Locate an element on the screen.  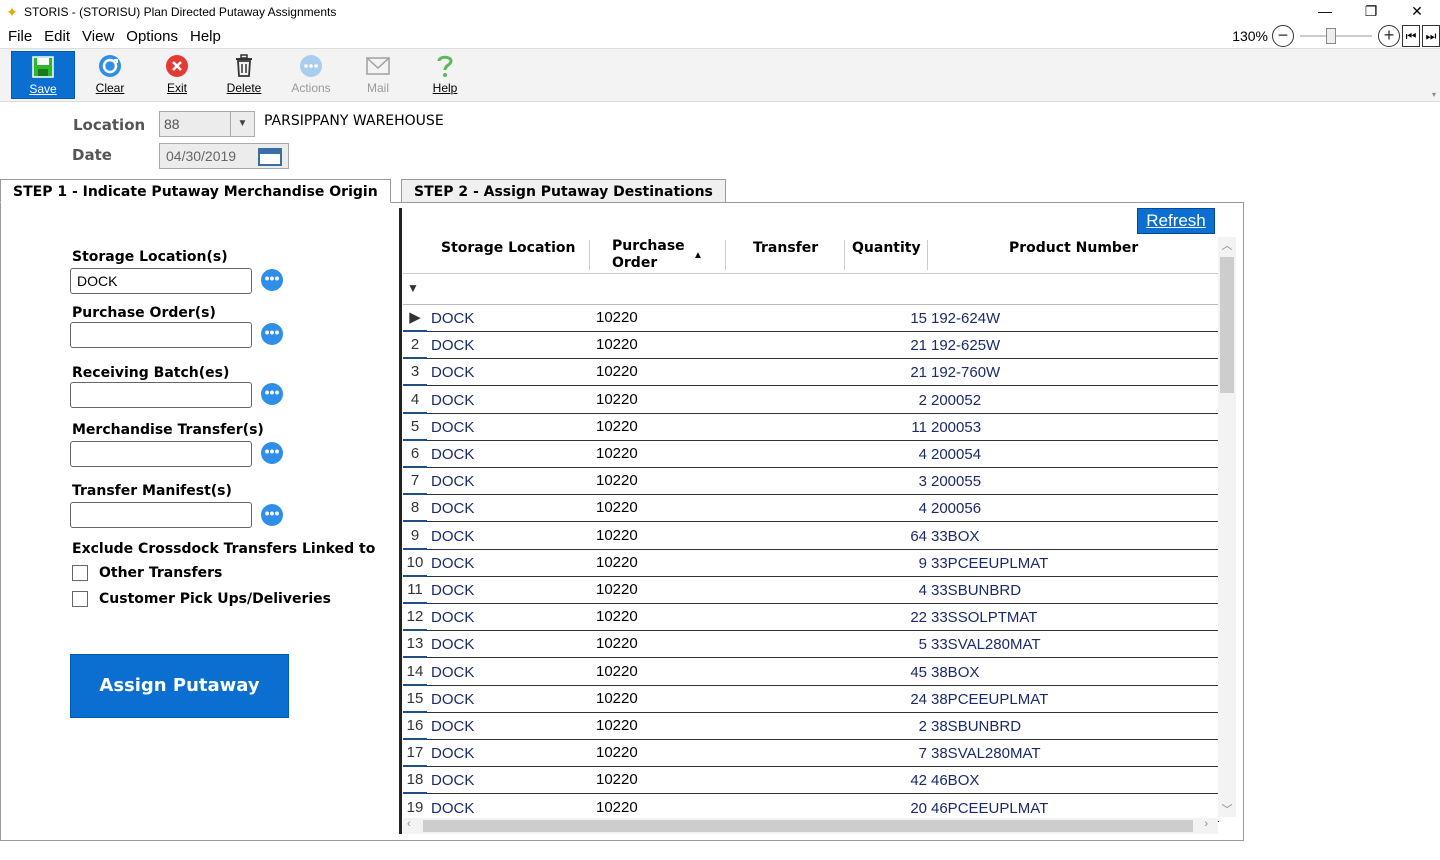
cell-product-number: 200055 is located at coordinates (956, 482).